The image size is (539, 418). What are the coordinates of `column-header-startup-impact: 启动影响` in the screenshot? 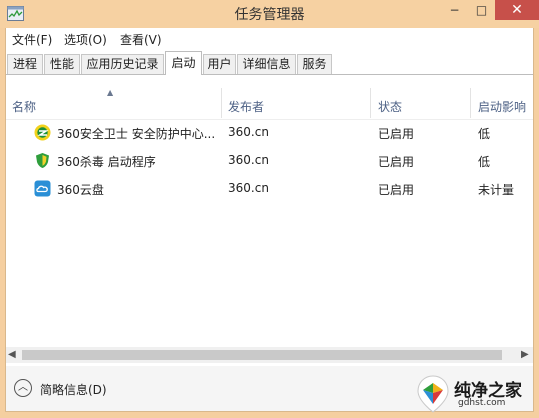 It's located at (502, 106).